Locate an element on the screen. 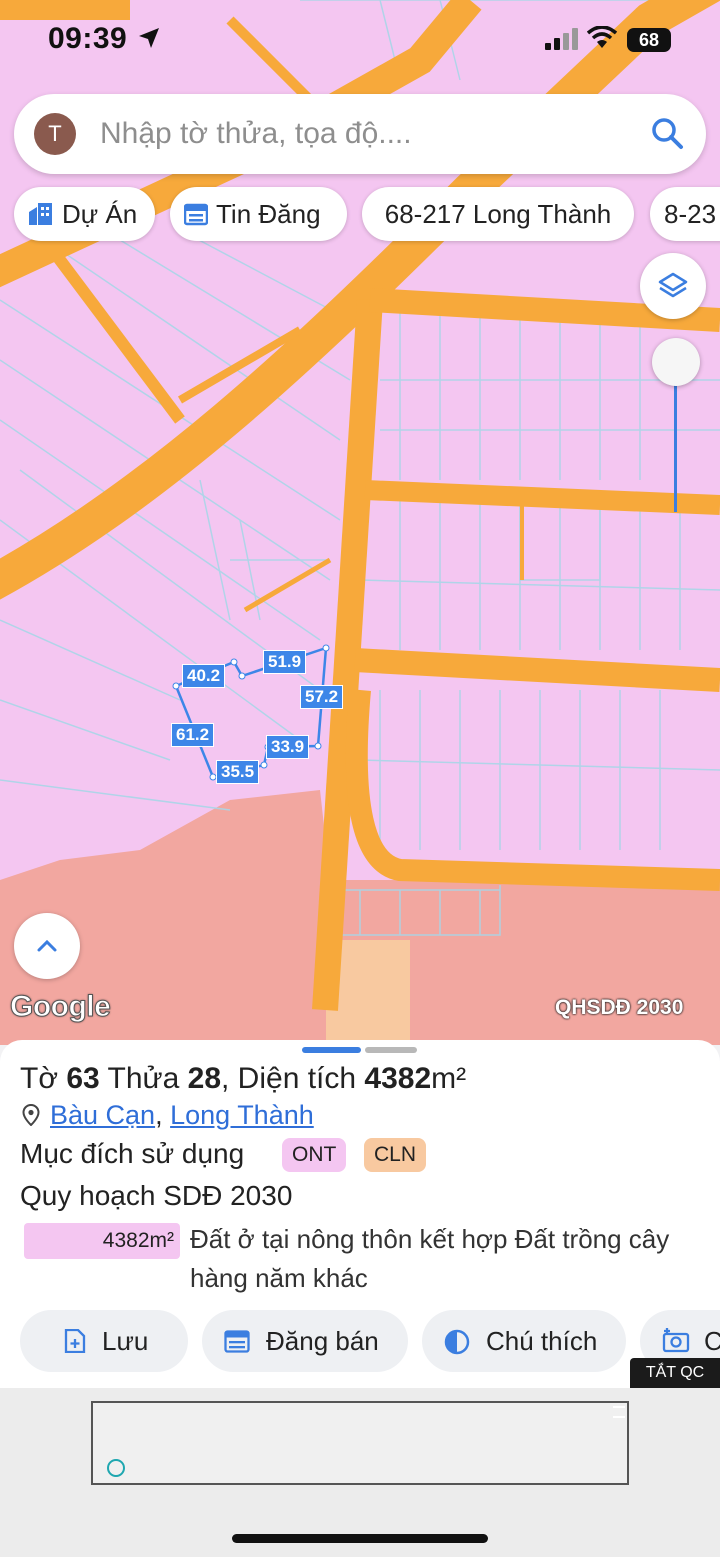 This screenshot has height=1557, width=720. opacity-slider-handle is located at coordinates (676, 362).